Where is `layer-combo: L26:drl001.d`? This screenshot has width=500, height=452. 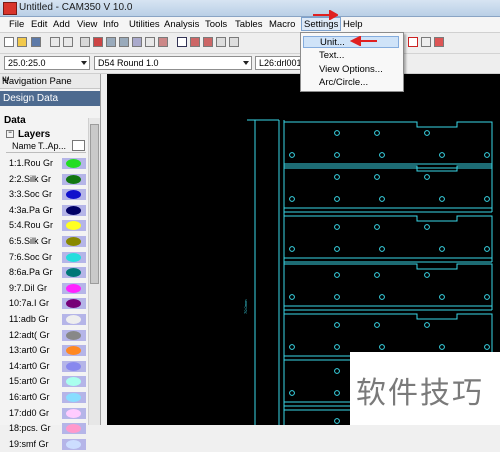 layer-combo: L26:drl001.d is located at coordinates (282, 63).